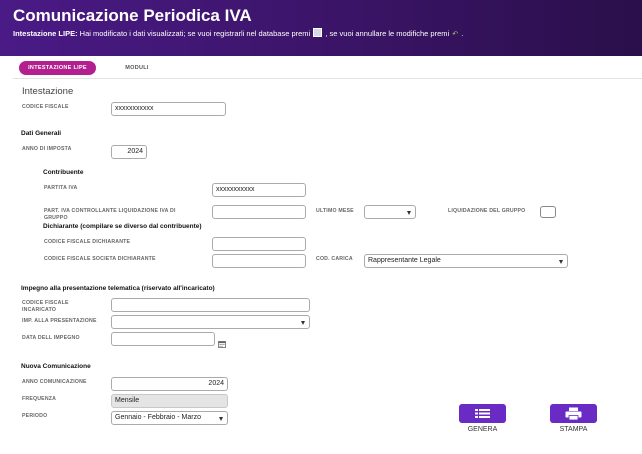 The height and width of the screenshot is (454, 642). Describe the element at coordinates (335, 211) in the screenshot. I see `ultimo-mese-label: ULTIMO MESE` at that location.